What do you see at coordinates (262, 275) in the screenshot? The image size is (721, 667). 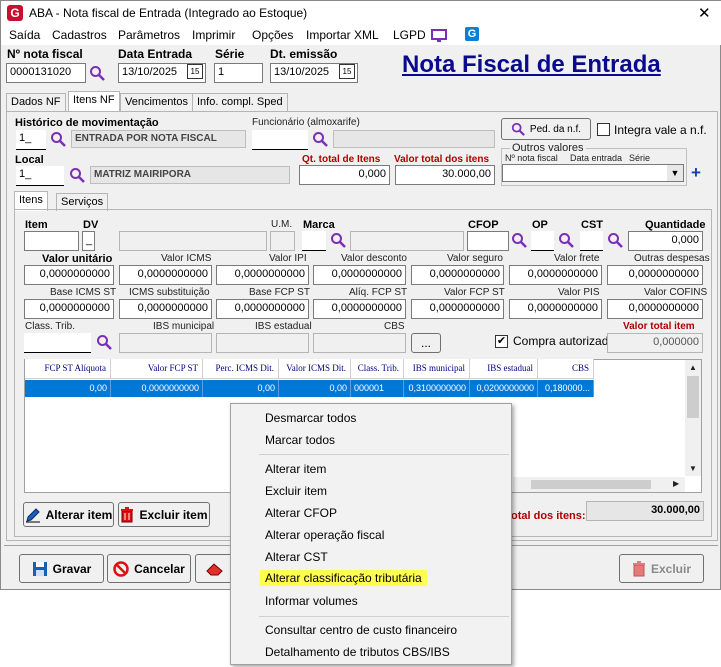 I see `valor-ipi-input: 0,0000000000` at bounding box center [262, 275].